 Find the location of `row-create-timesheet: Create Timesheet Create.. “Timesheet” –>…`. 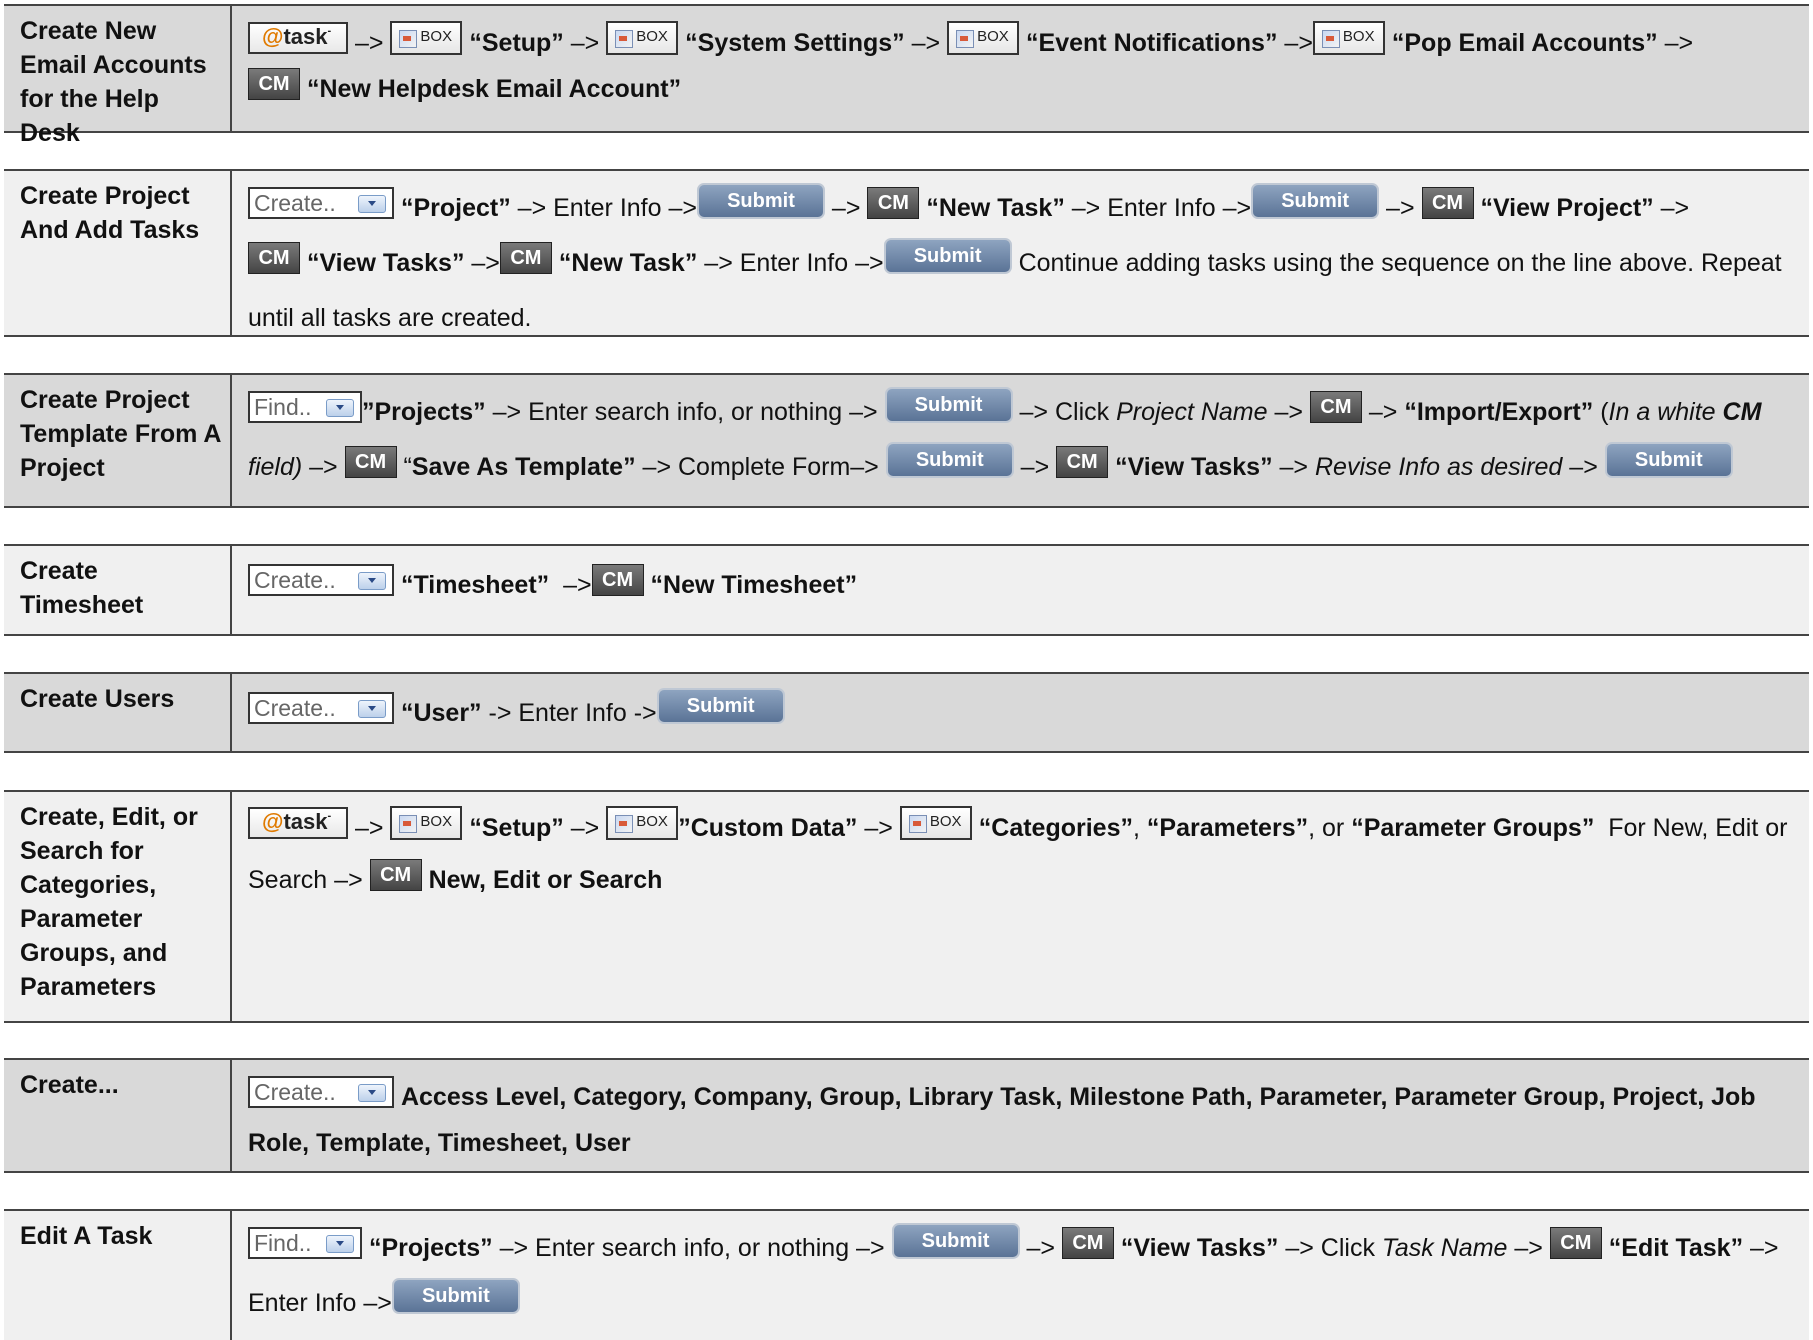

row-create-timesheet: Create Timesheet Create.. “Timesheet” –>… is located at coordinates (906, 590).